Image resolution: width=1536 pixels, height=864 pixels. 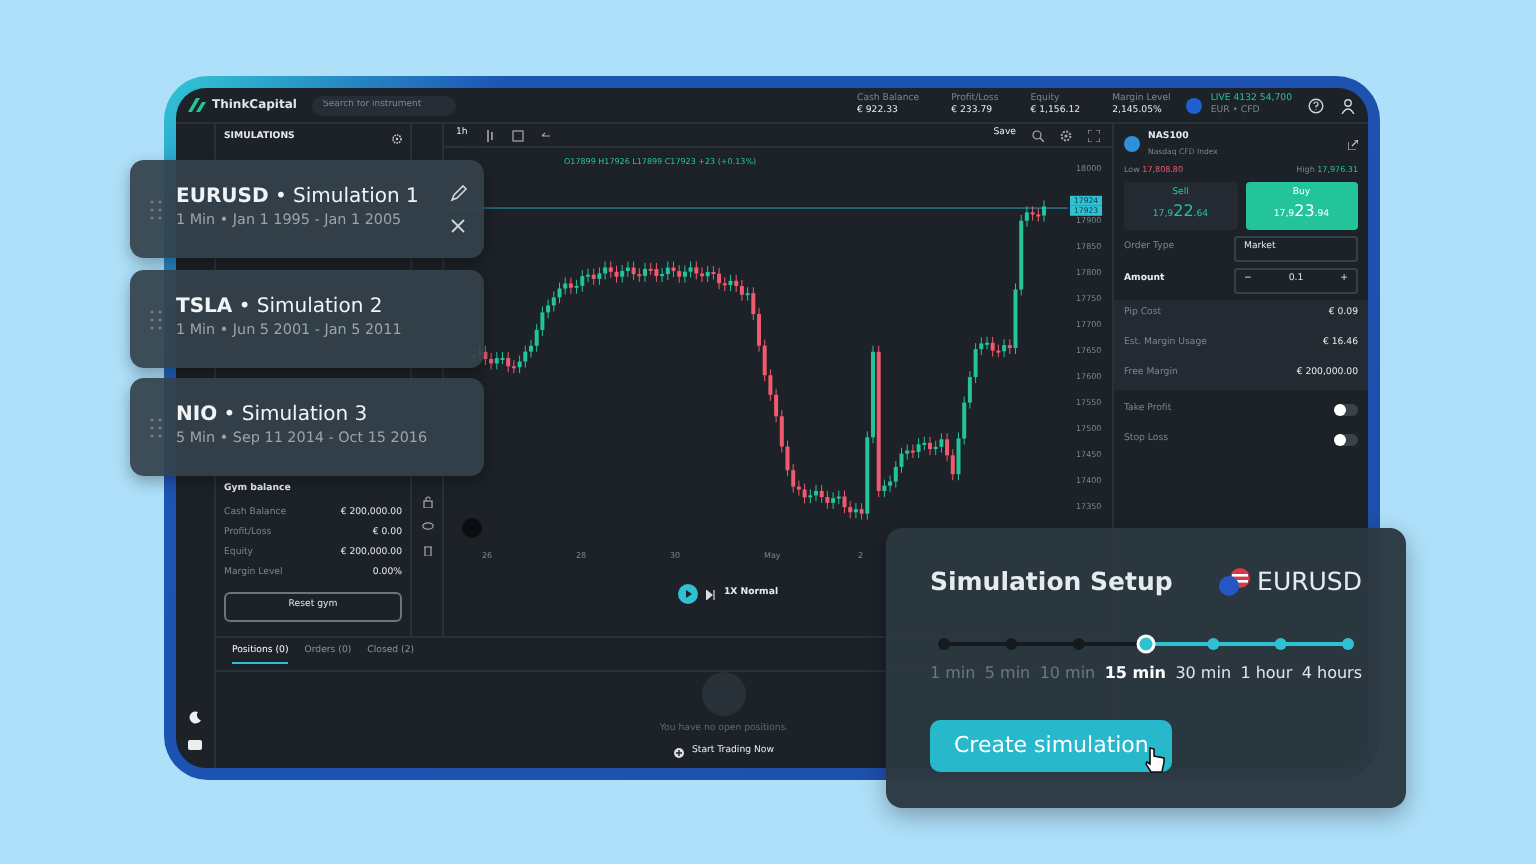 What do you see at coordinates (280, 308) in the screenshot?
I see `card-title: TSLA • Simulation 2` at bounding box center [280, 308].